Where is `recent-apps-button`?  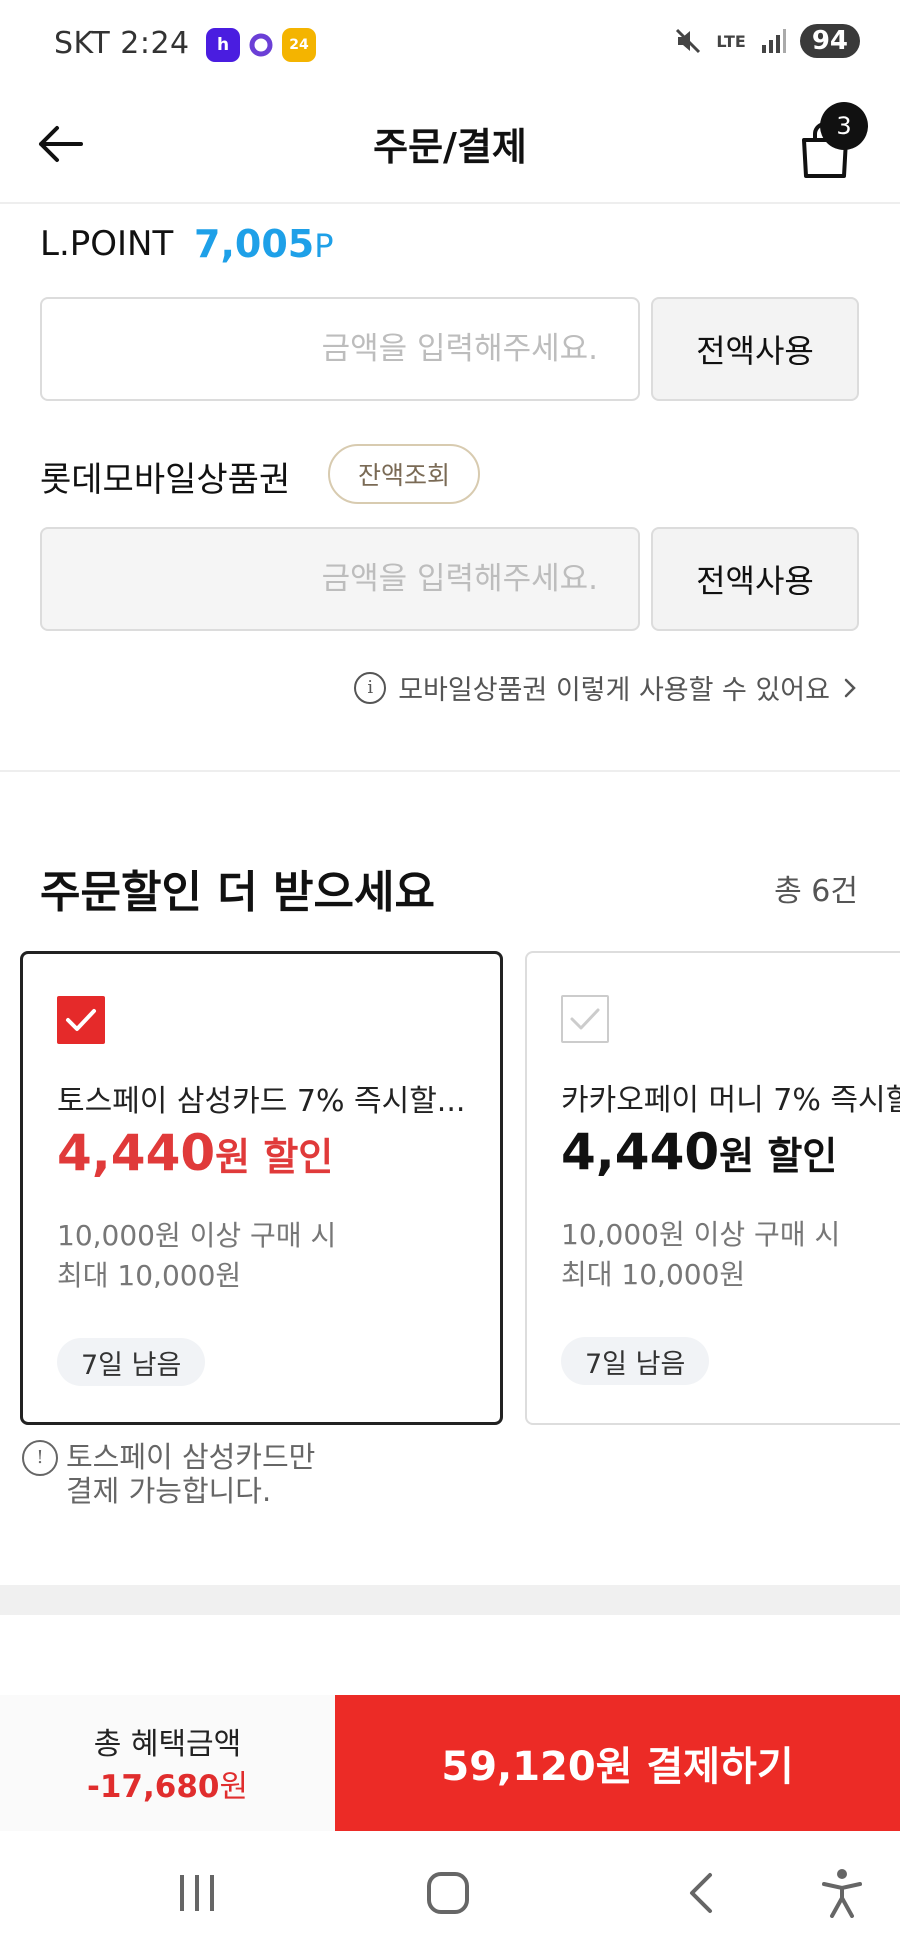
recent-apps-button is located at coordinates (197, 1893).